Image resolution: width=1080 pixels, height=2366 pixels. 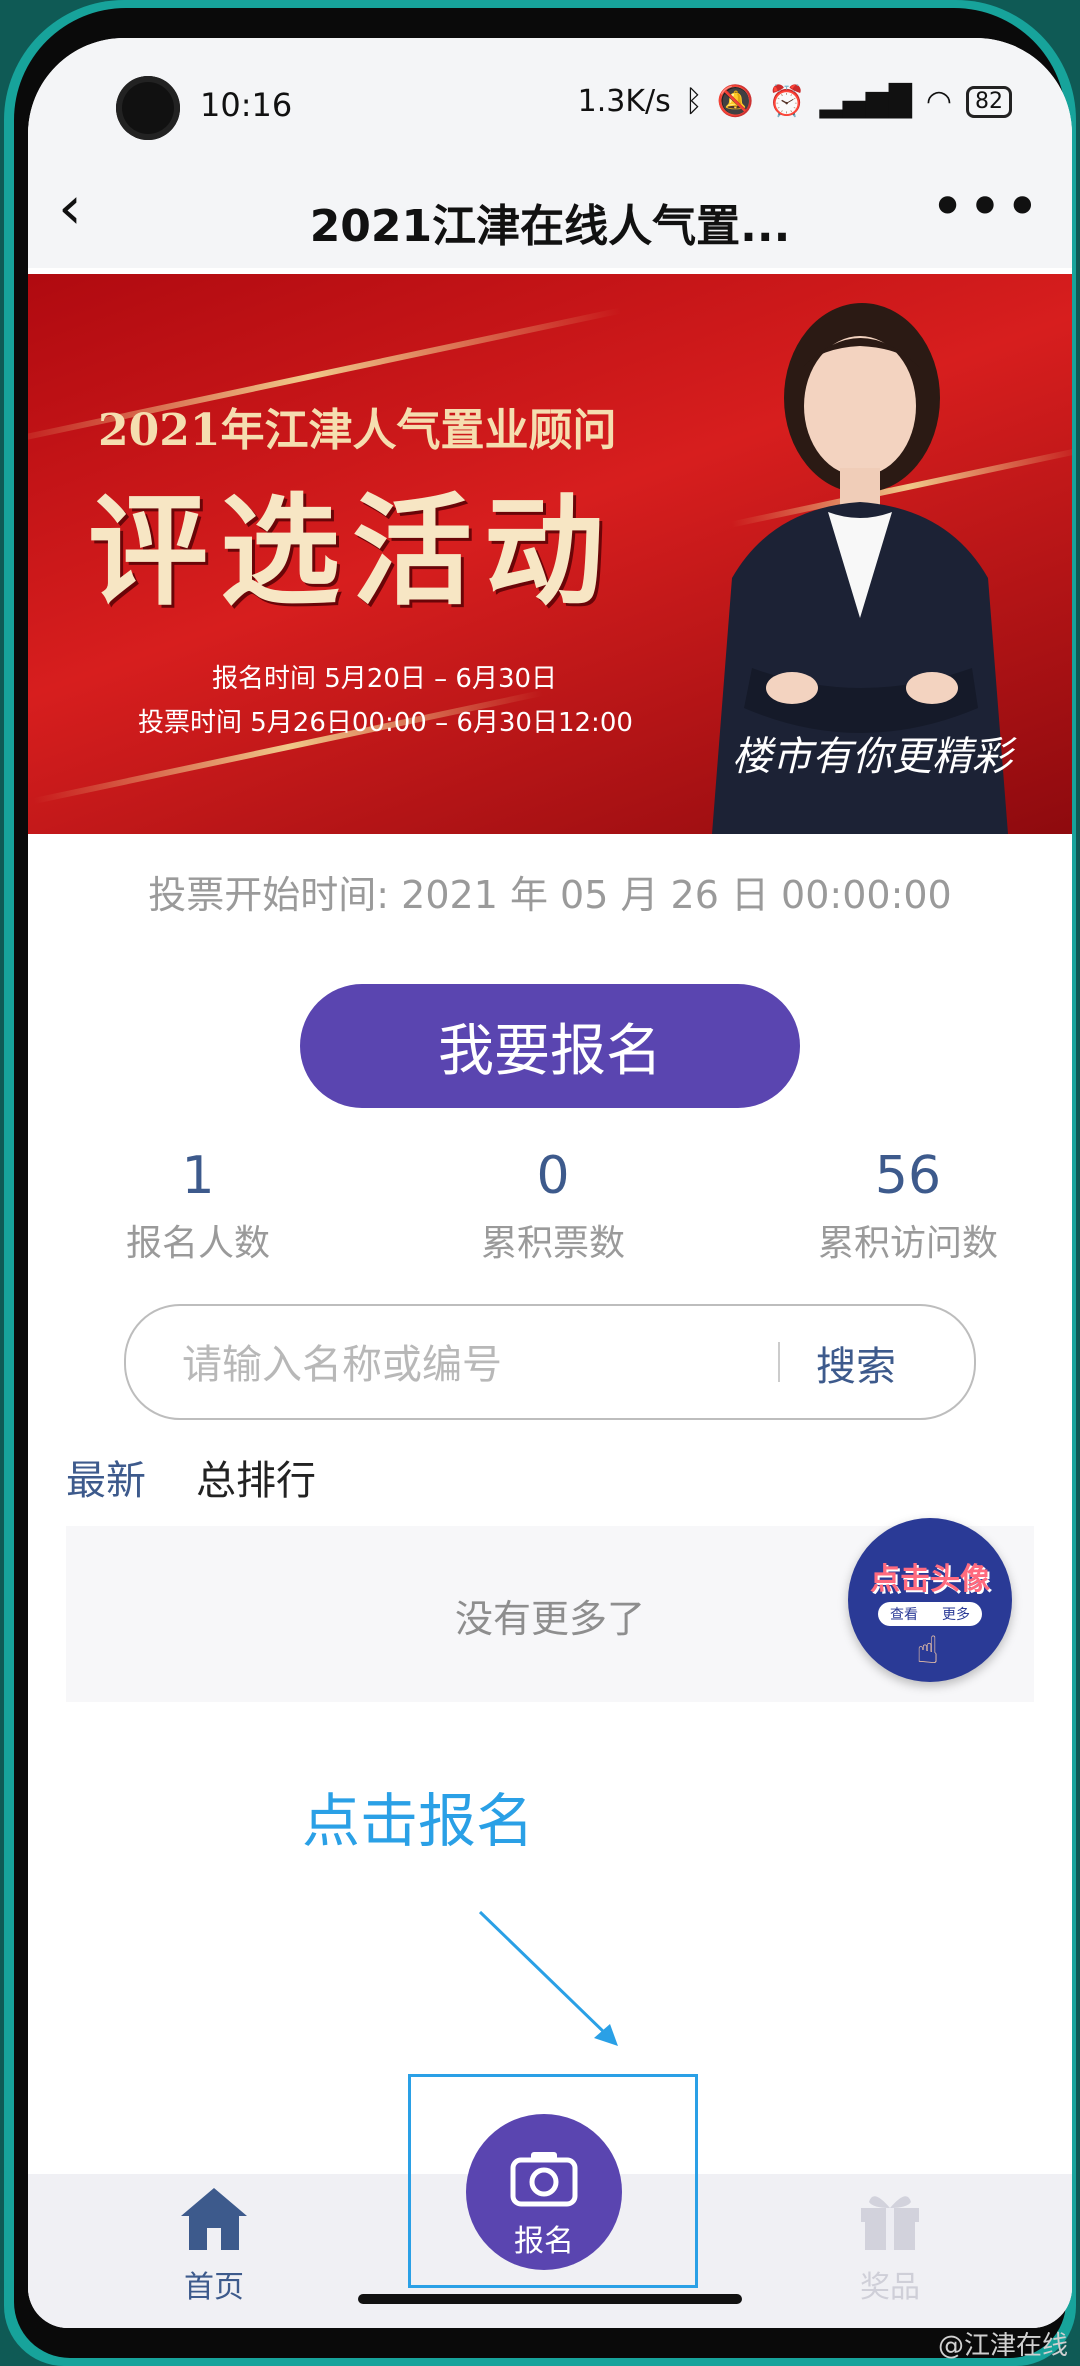 What do you see at coordinates (553, 2181) in the screenshot?
I see `annotation-highlight-box` at bounding box center [553, 2181].